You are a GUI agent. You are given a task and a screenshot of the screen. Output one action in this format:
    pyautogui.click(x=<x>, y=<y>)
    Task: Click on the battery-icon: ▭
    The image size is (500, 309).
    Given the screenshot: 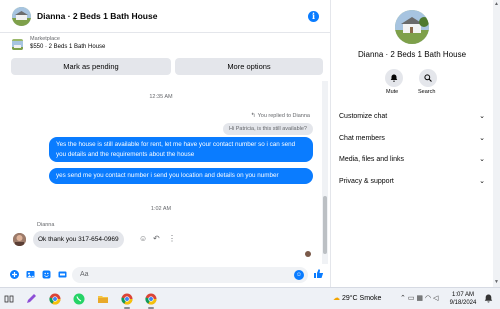 What is the action you would take?
    pyautogui.click(x=411, y=298)
    